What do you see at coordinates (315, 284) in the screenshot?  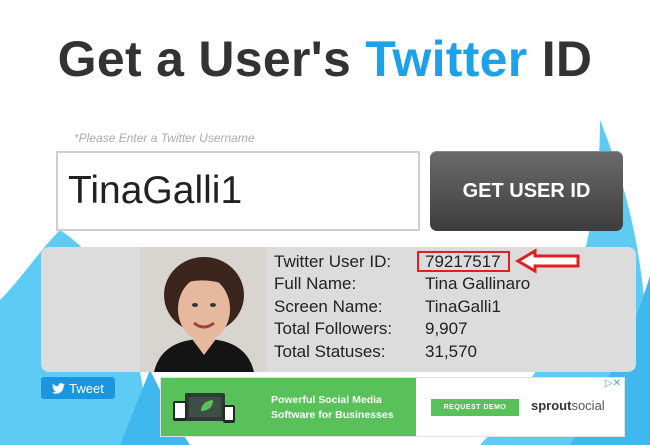 I see `label-full-name: Full Name:` at bounding box center [315, 284].